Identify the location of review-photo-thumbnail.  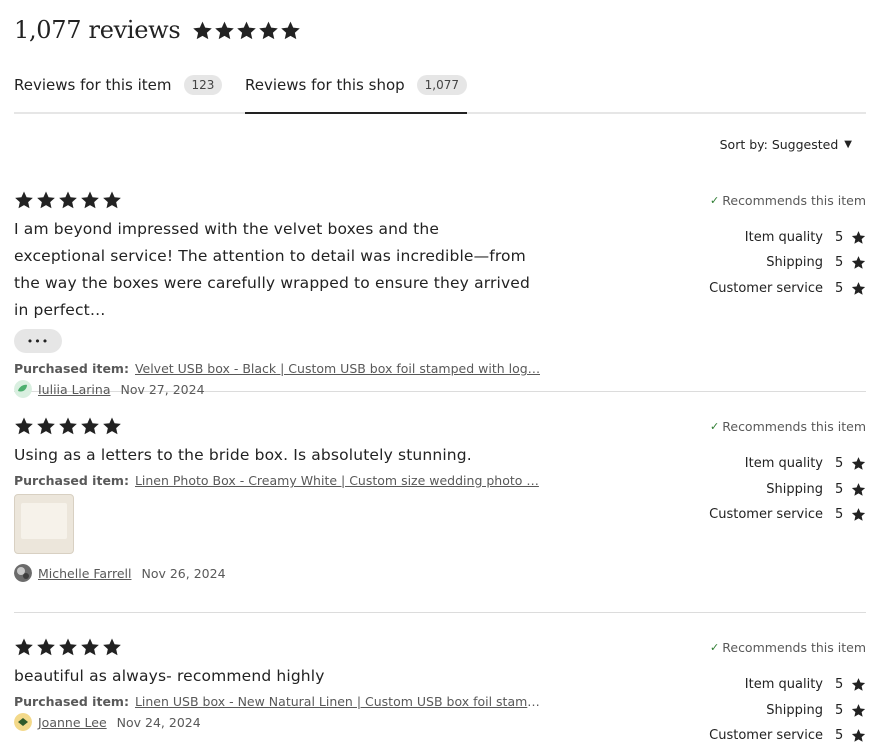
(44, 524).